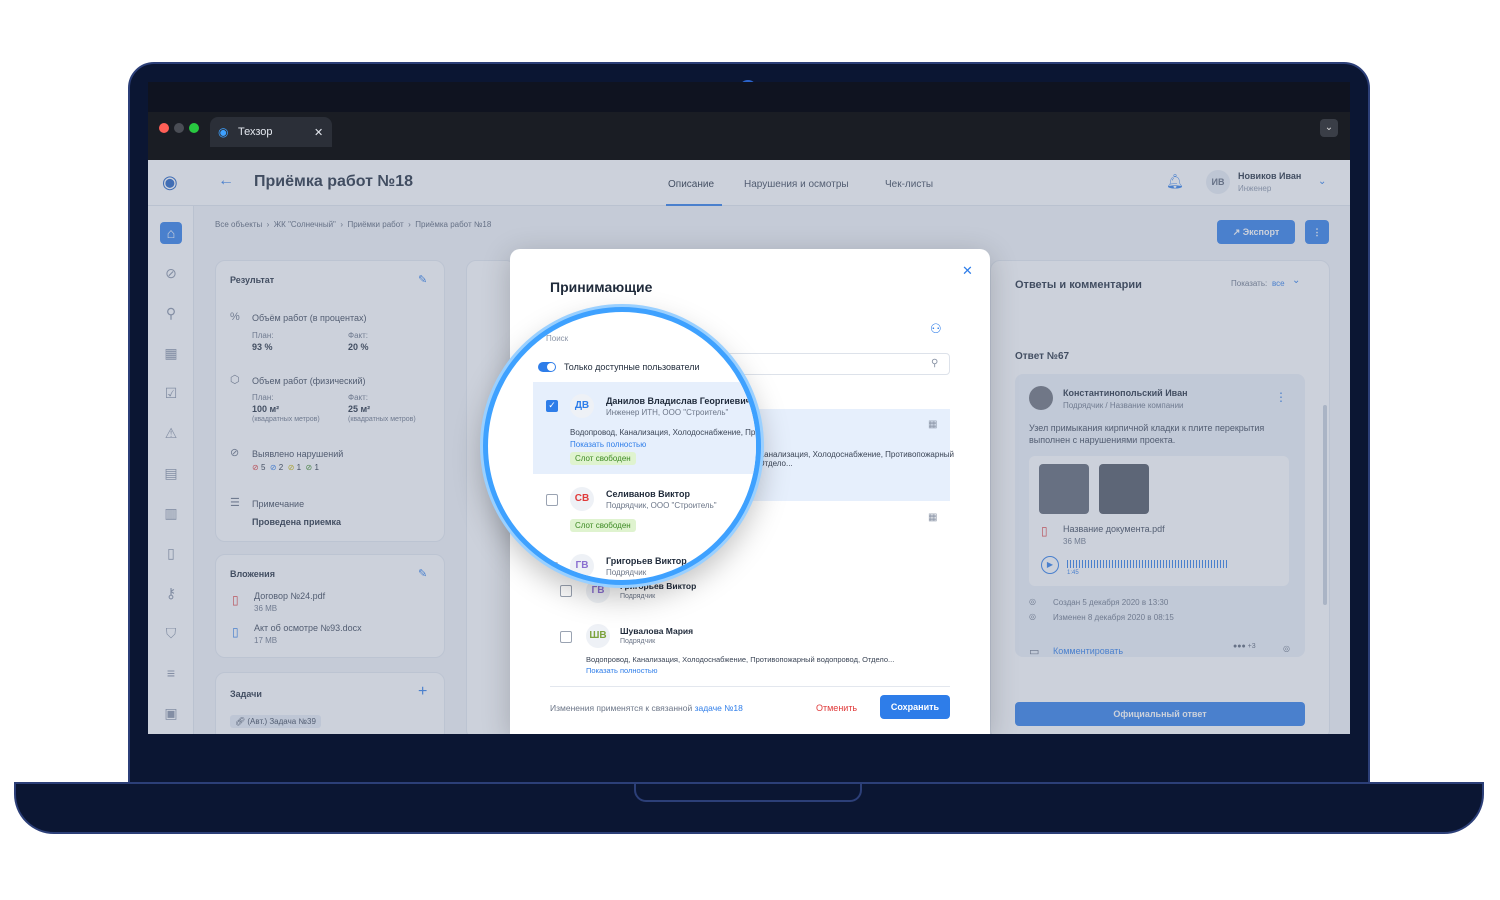  Describe the element at coordinates (598, 636) in the screenshot. I see `avatar: ШВ` at that location.